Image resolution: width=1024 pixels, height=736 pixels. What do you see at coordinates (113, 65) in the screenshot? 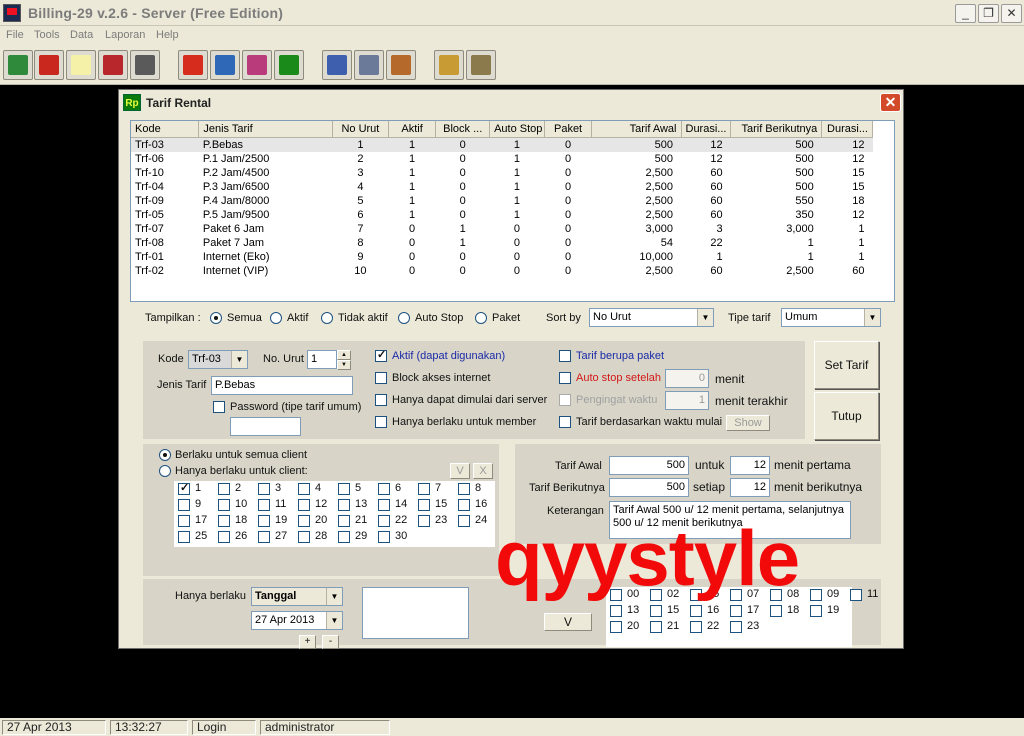
I see `eraser-toolbar-button` at bounding box center [113, 65].